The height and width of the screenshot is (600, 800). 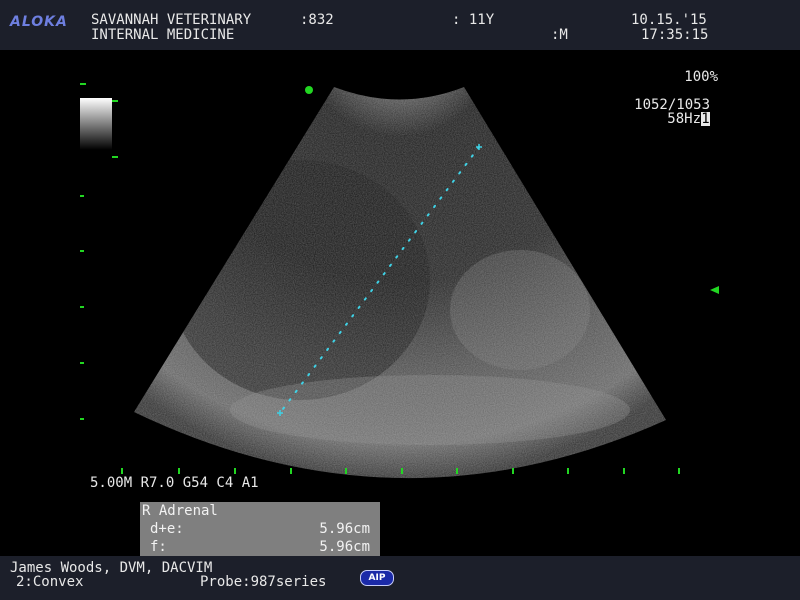 I want to click on green-triangle-icon, so click(x=714, y=290).